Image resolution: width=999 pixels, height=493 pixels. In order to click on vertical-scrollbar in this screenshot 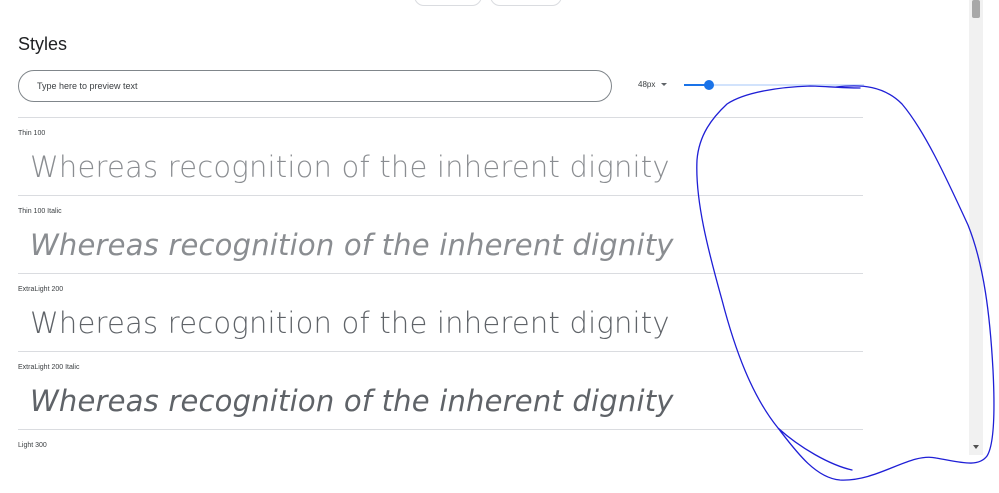, I will do `click(976, 227)`.